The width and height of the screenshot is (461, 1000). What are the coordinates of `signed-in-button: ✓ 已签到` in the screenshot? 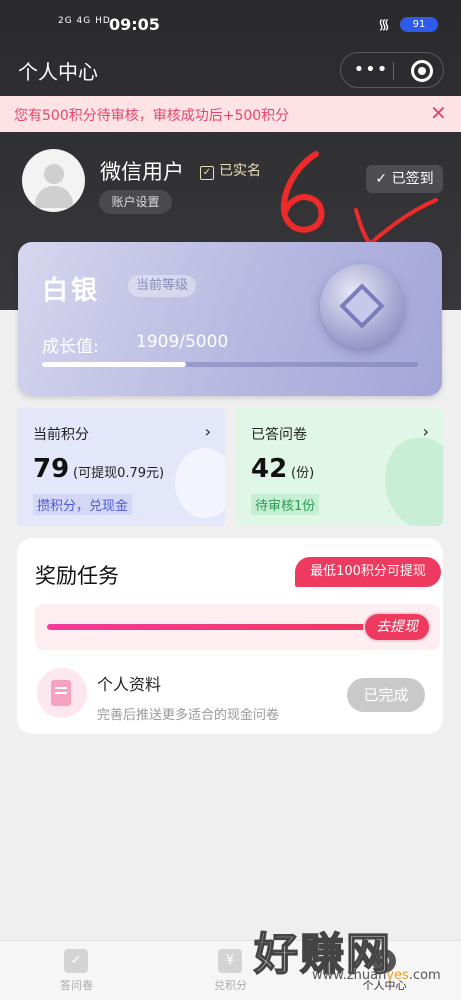 It's located at (404, 179).